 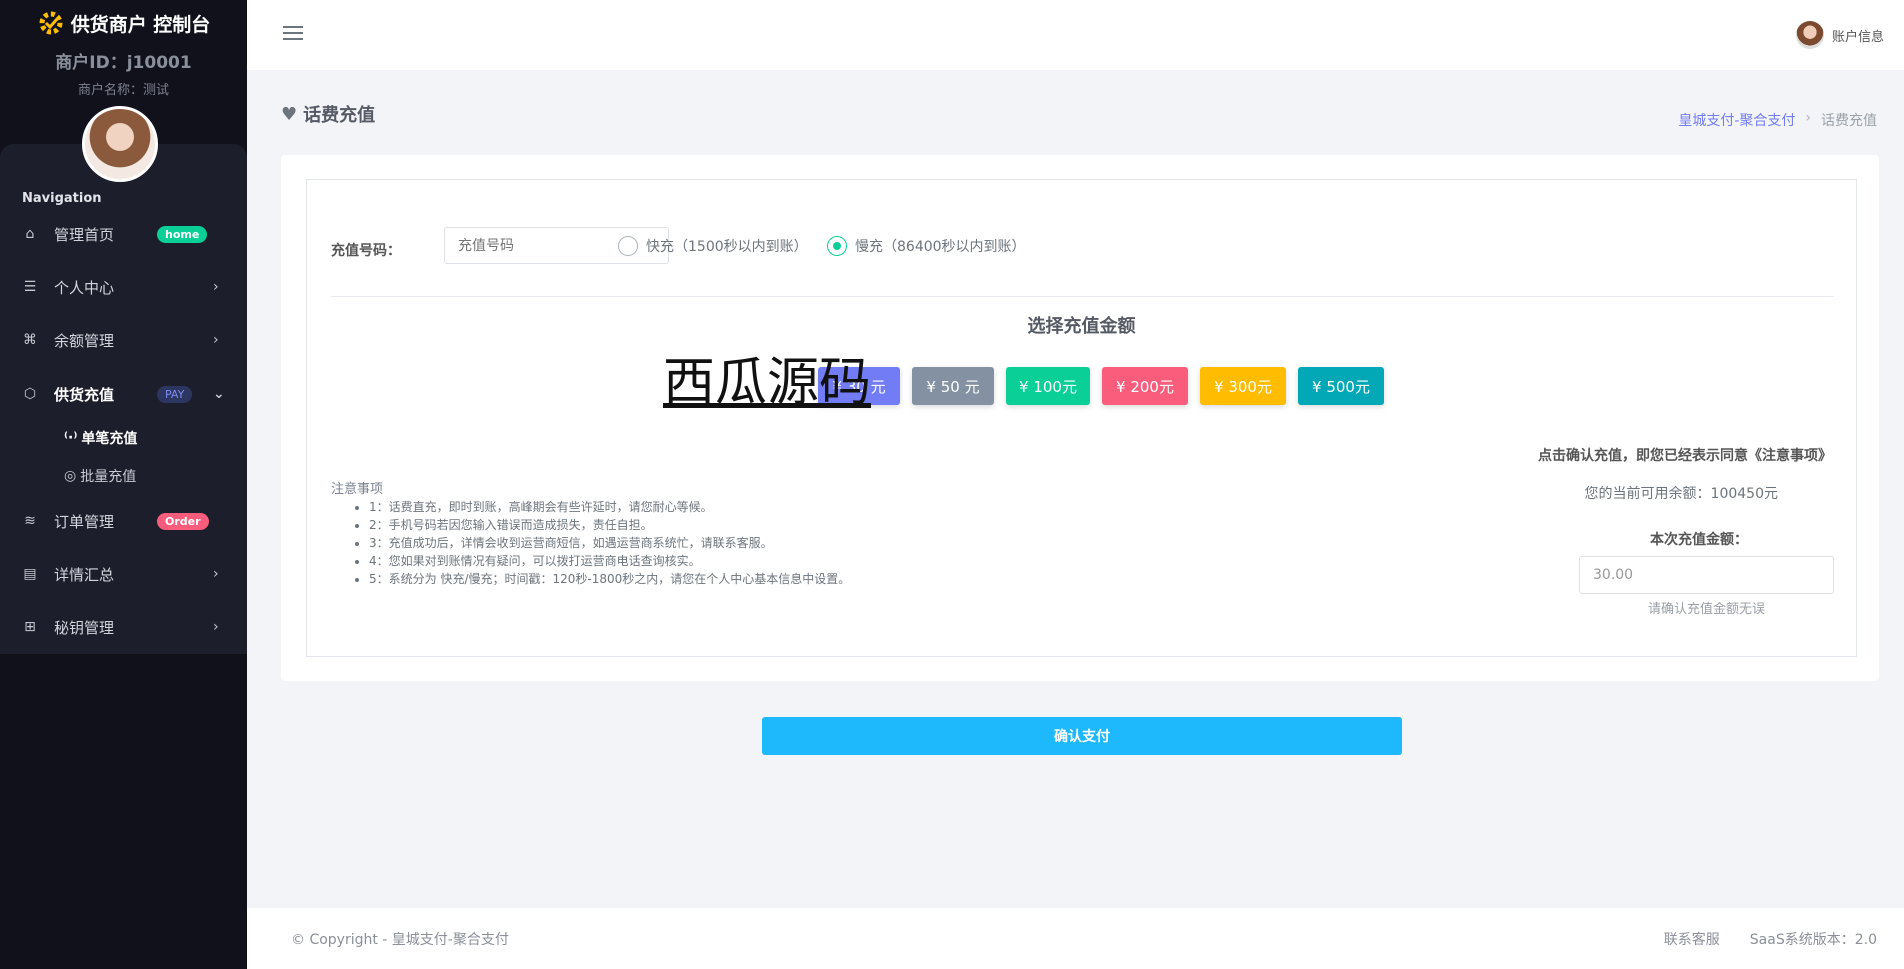 What do you see at coordinates (609, 561) in the screenshot?
I see `list-item: 4：您如果对到账情况有疑问，可以拨打运营商电话查询核实。` at bounding box center [609, 561].